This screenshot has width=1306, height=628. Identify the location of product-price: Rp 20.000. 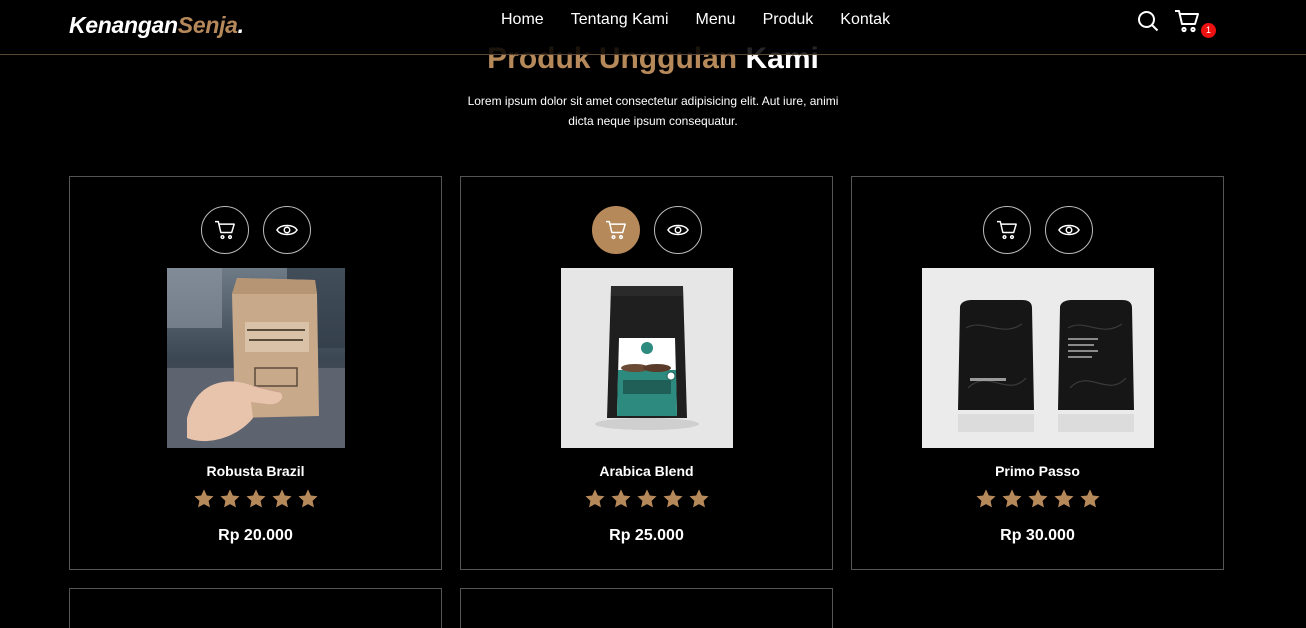
(255, 535).